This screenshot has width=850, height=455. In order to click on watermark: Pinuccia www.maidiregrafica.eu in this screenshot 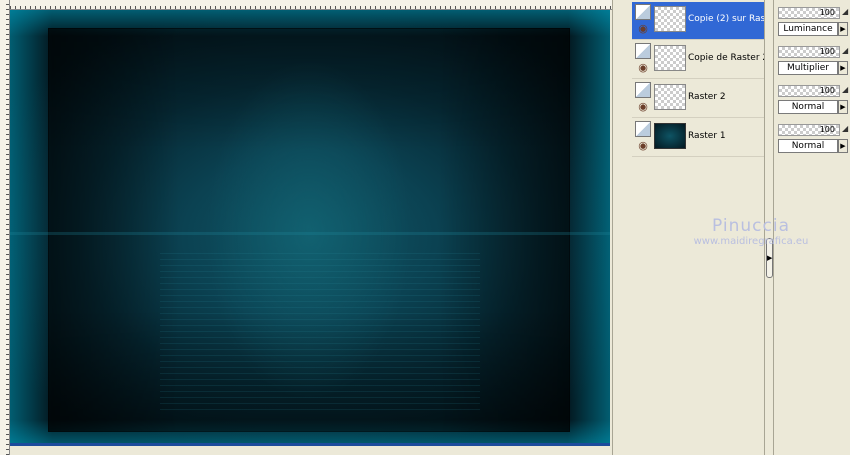, I will do `click(751, 231)`.